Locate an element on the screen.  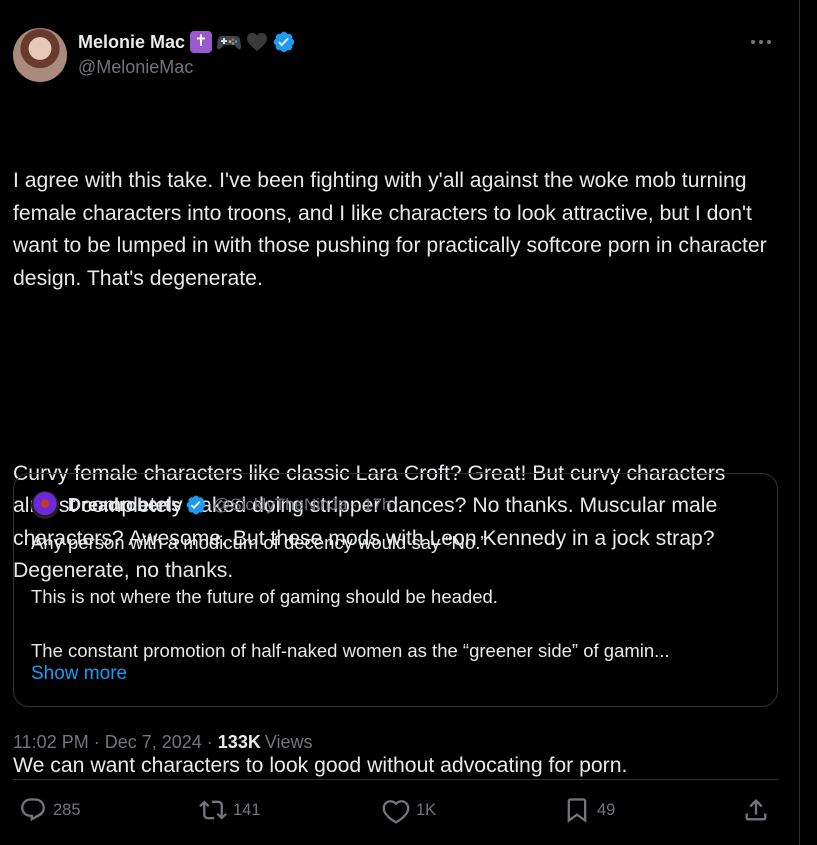
divider is located at coordinates (395, 779).